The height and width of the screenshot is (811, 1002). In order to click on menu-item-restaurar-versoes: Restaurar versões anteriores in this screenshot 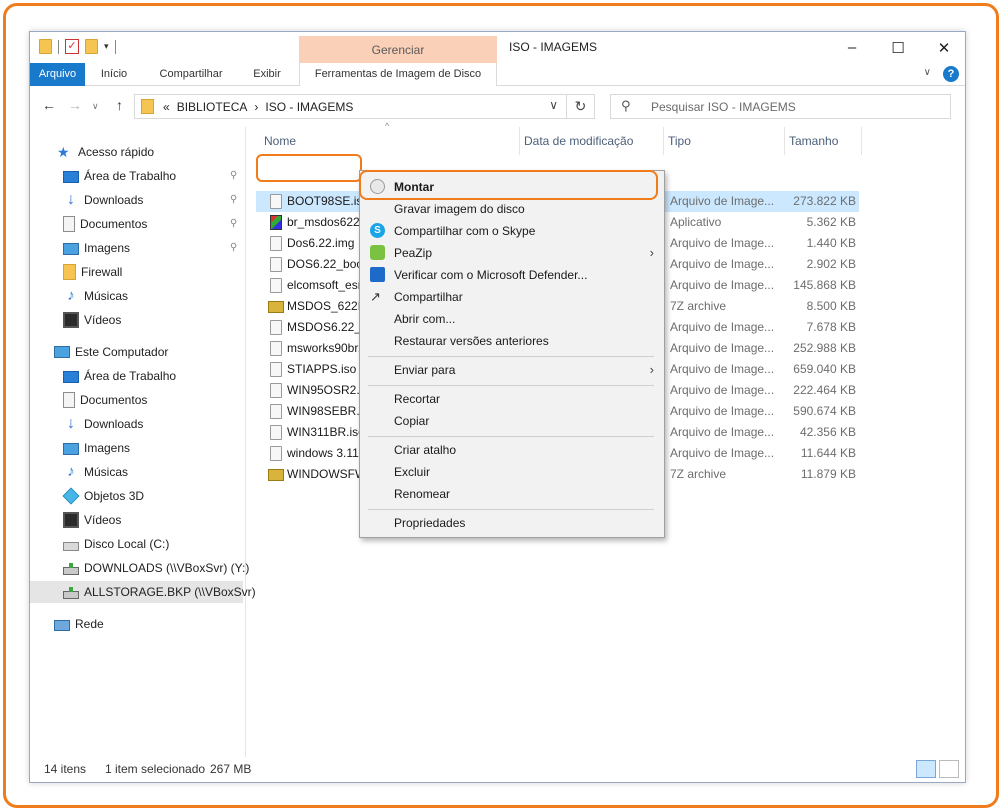, I will do `click(512, 341)`.